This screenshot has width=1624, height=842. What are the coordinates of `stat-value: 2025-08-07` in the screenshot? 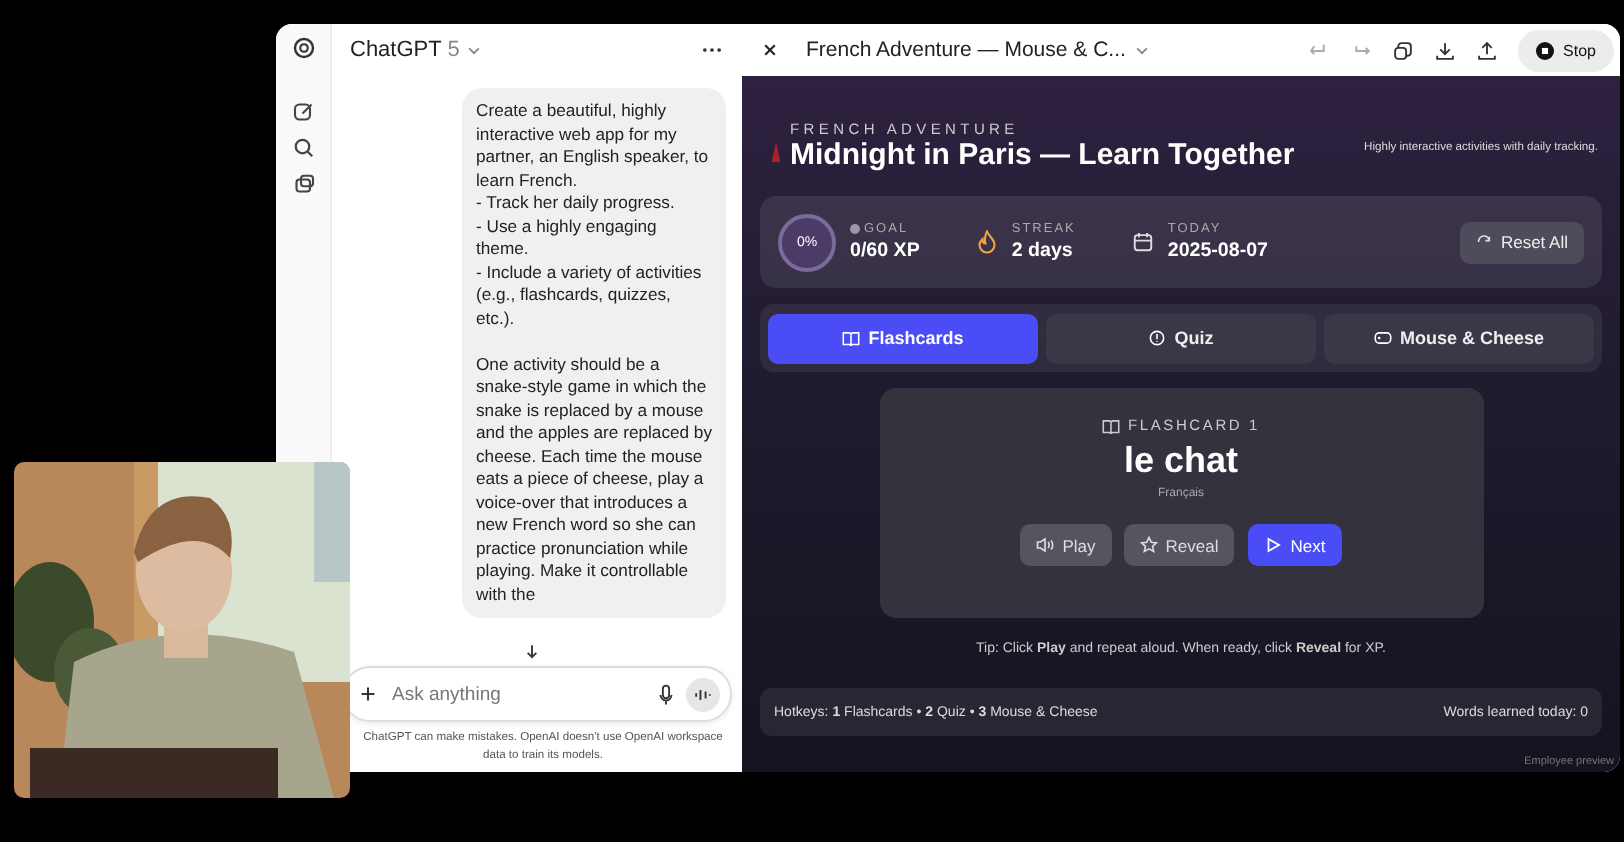 It's located at (1217, 251).